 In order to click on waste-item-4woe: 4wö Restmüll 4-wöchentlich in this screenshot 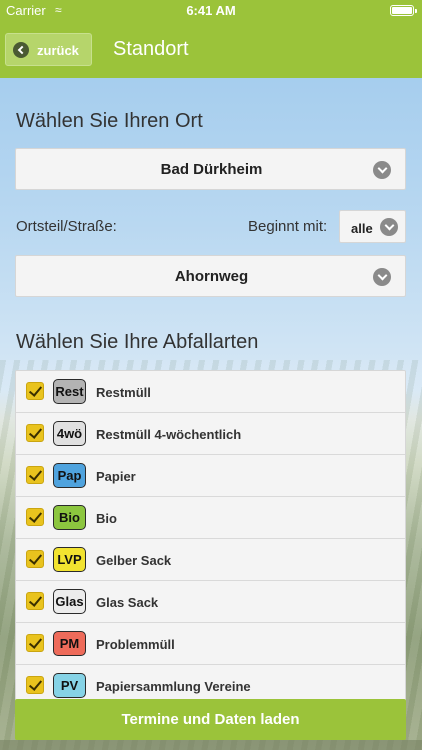, I will do `click(210, 434)`.